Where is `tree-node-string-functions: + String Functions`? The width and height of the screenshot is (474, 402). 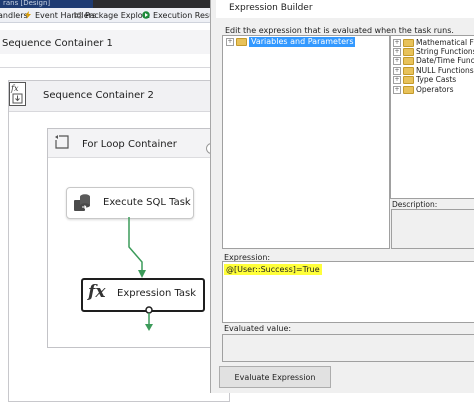
tree-node-string-functions: + String Functions is located at coordinates (433, 51).